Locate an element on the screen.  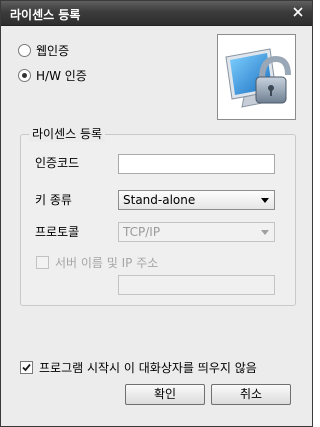
web-auth-label: 웹인증 is located at coordinates (53, 51).